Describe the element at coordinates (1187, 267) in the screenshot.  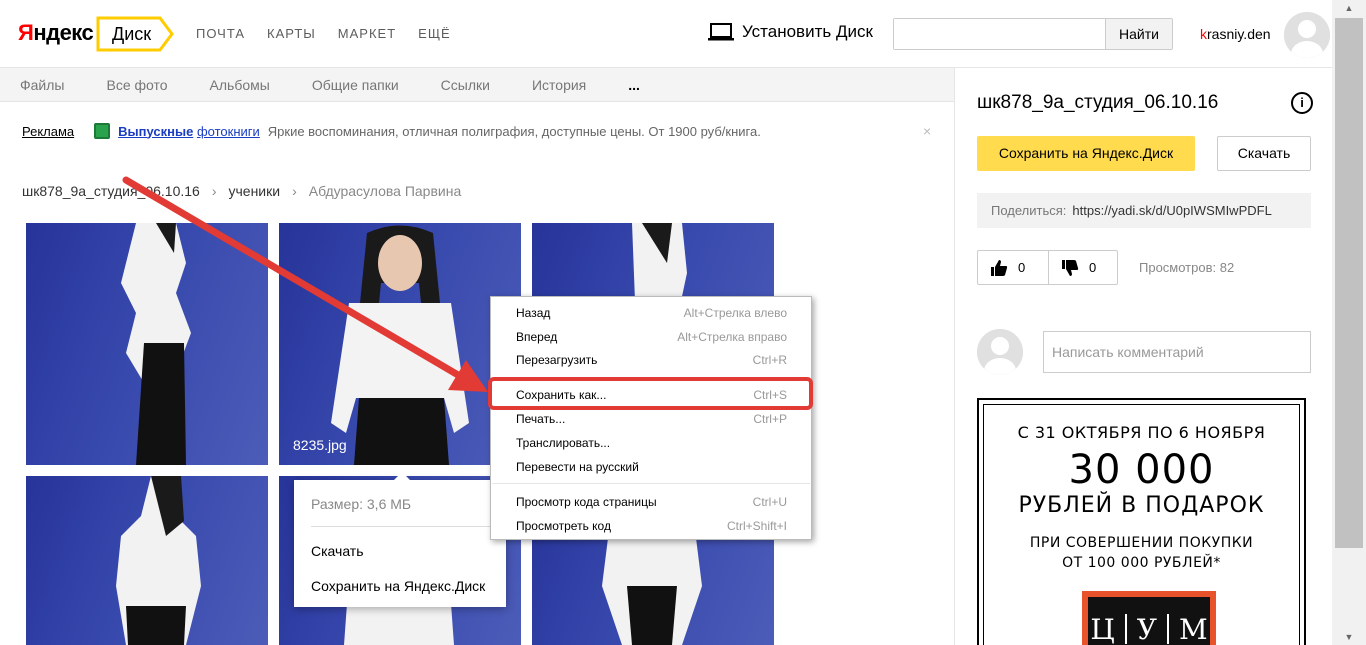
I see `views-count: Просмотров: 82` at that location.